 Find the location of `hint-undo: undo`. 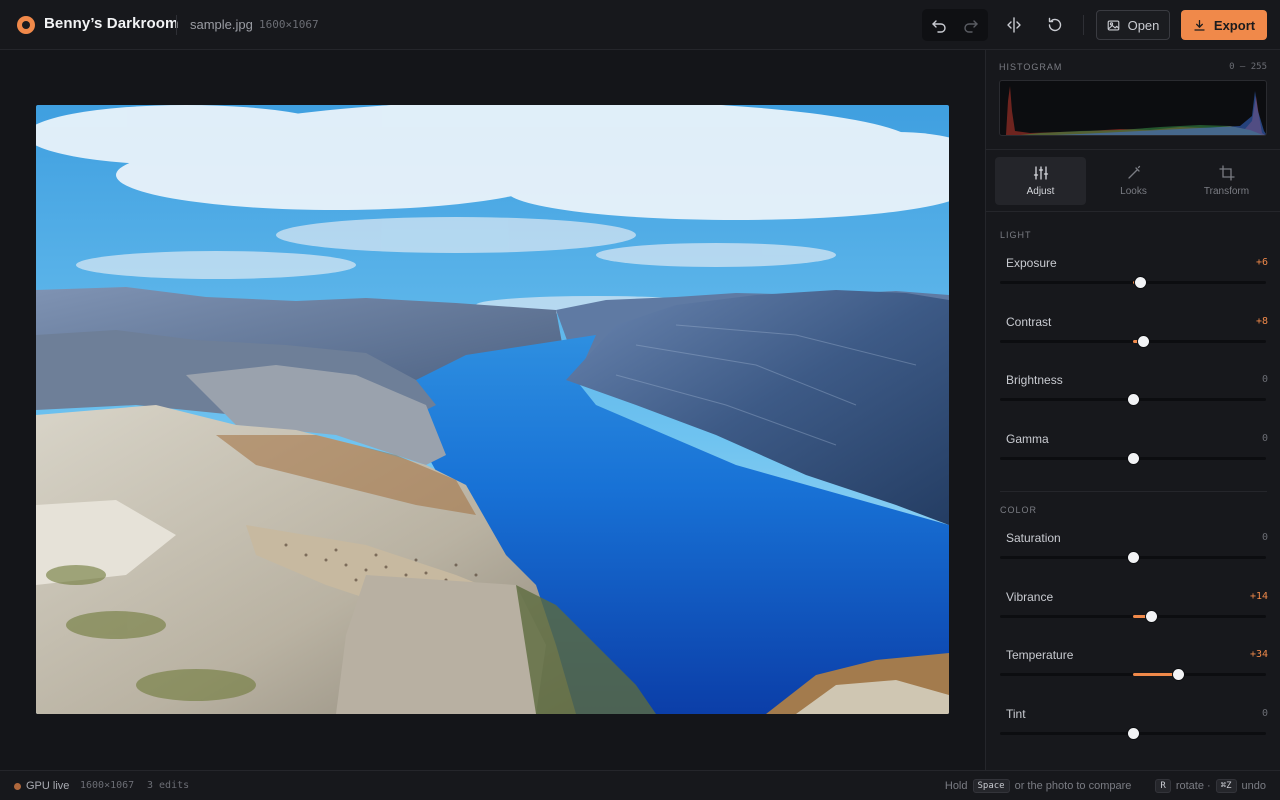

hint-undo: undo is located at coordinates (1253, 786).